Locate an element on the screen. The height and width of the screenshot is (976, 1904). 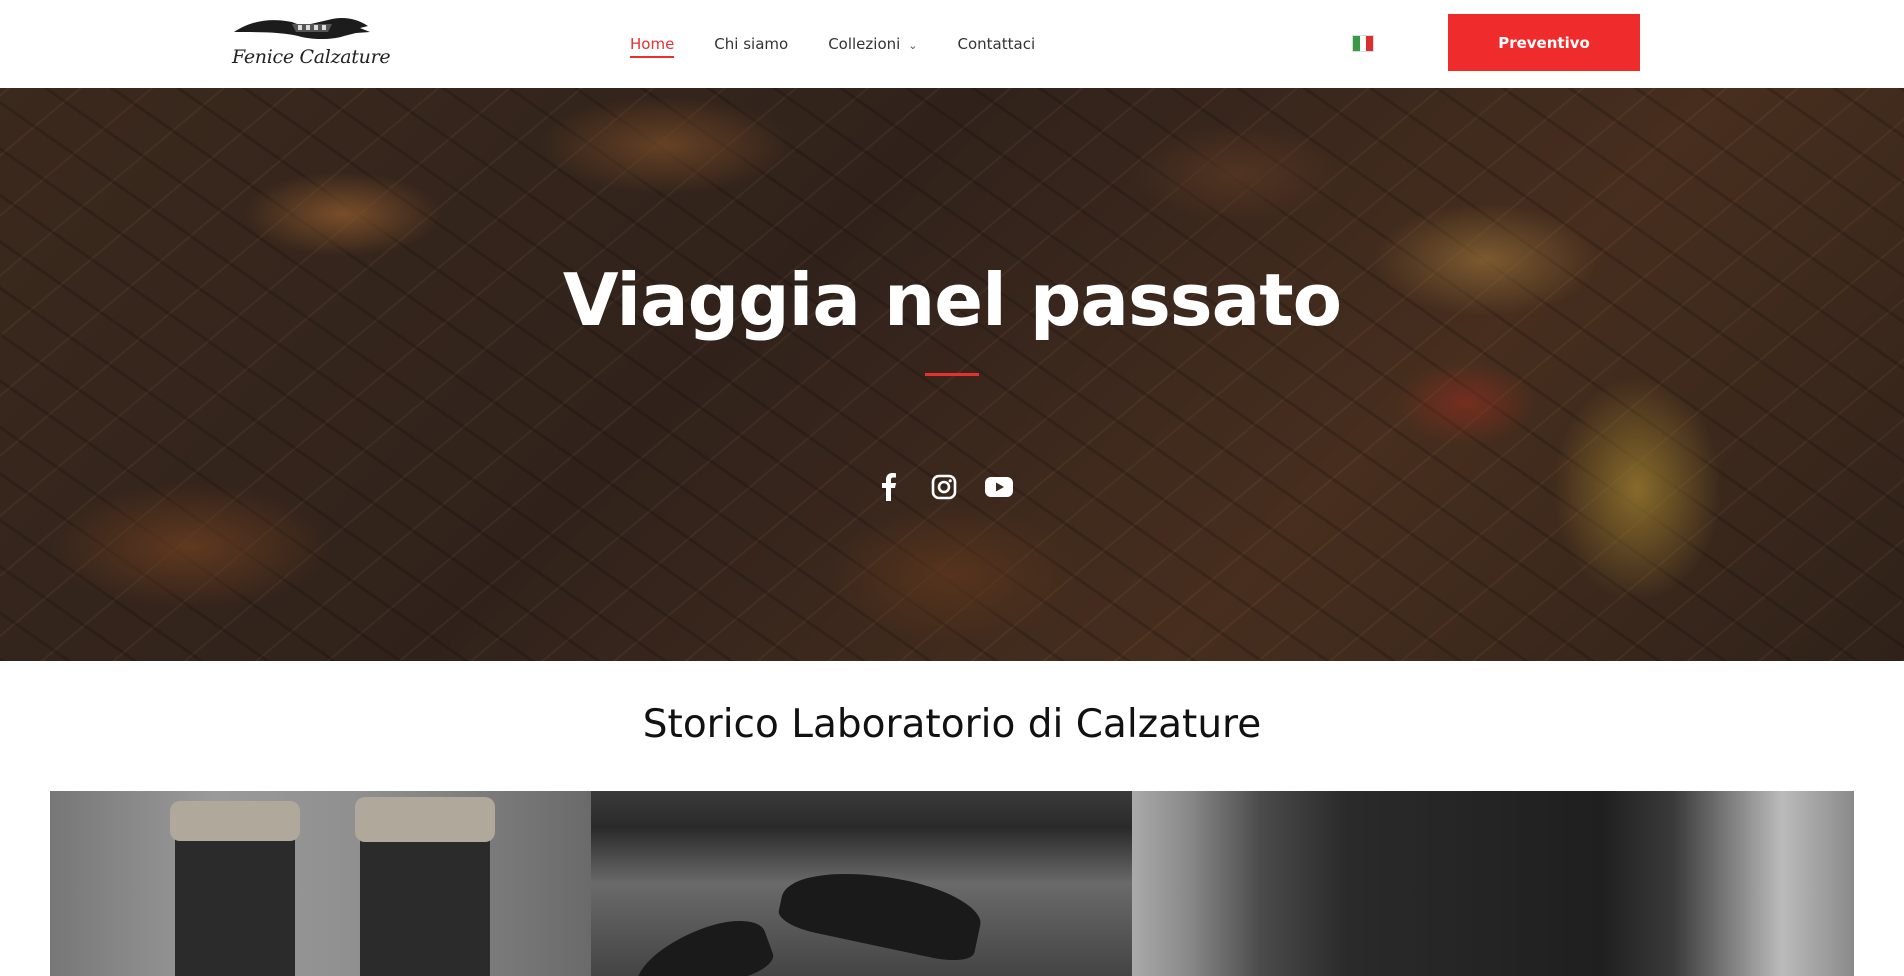
nav-contattaci-label: Contattaci is located at coordinates (996, 44).